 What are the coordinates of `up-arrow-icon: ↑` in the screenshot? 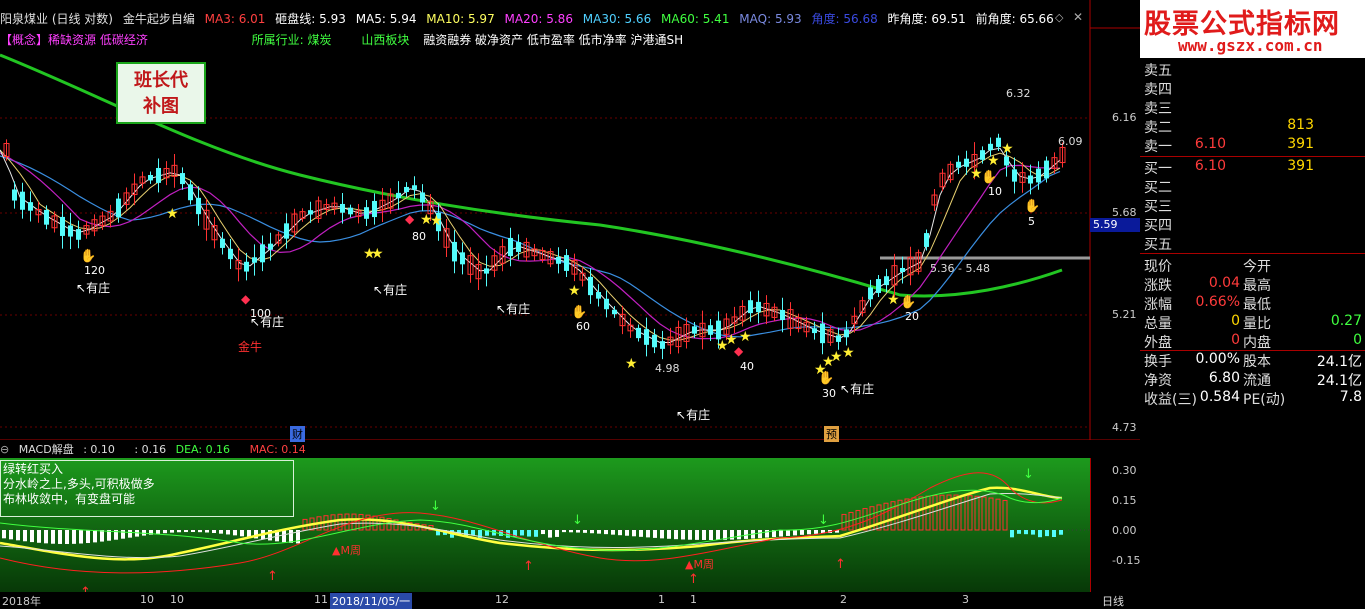 It's located at (85, 588).